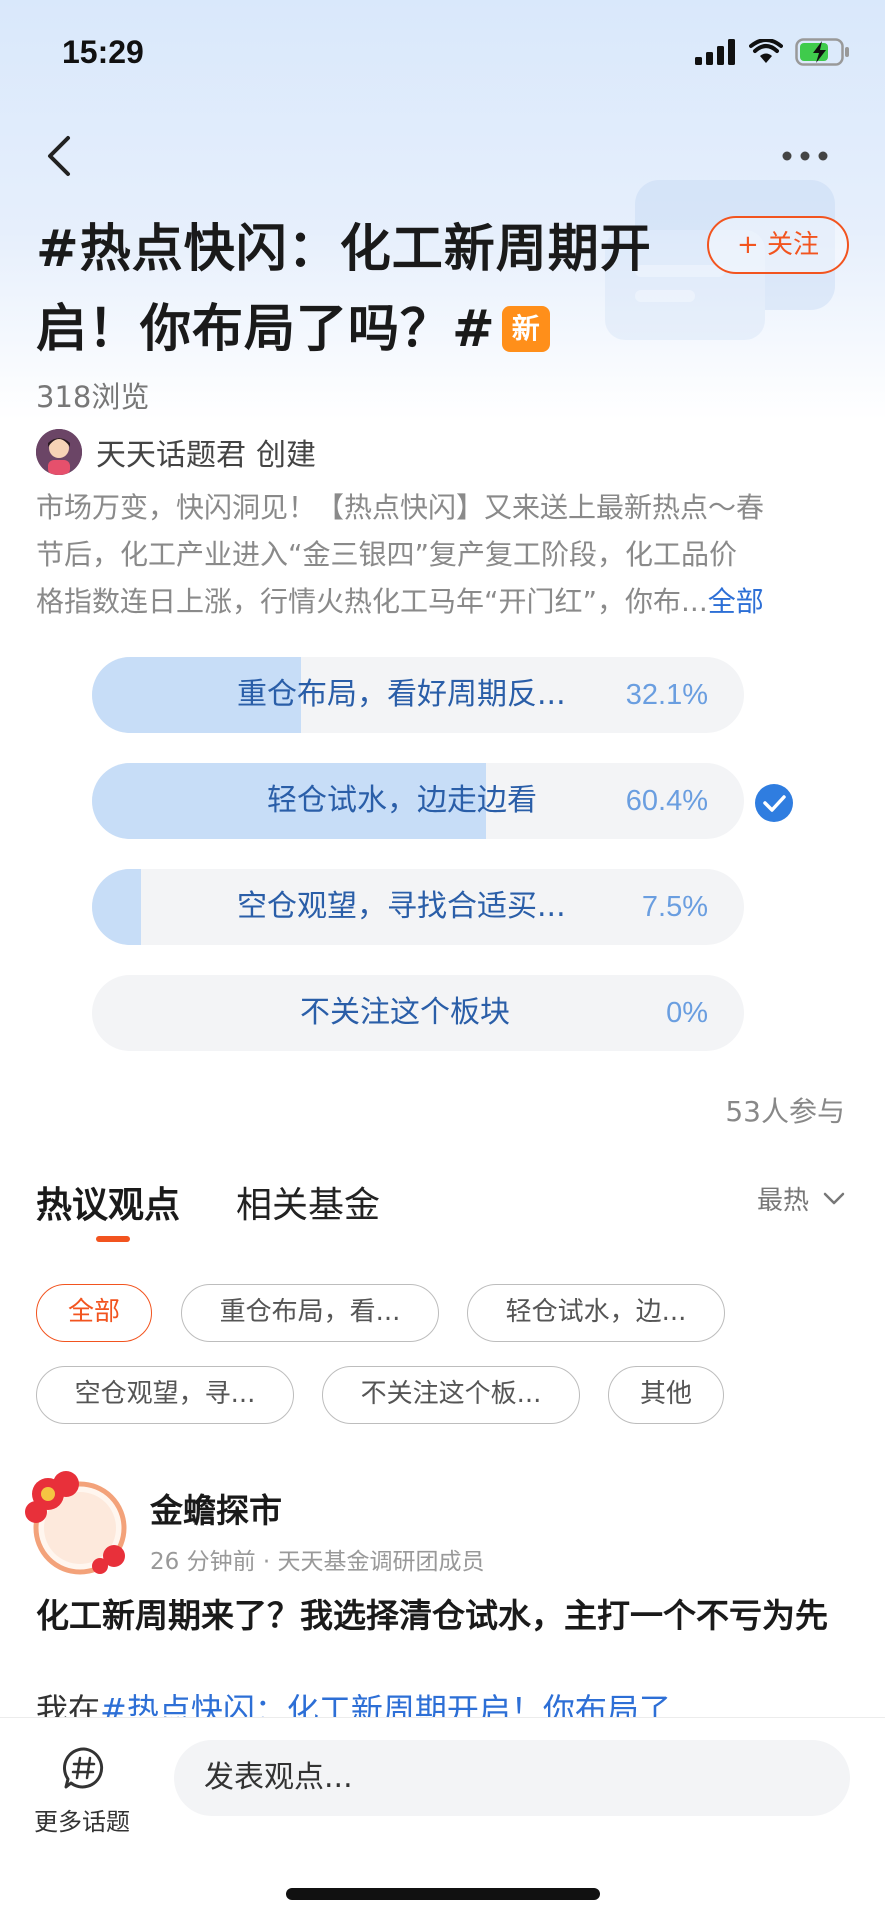  I want to click on hashtag-bubble-icon, so click(84, 1768).